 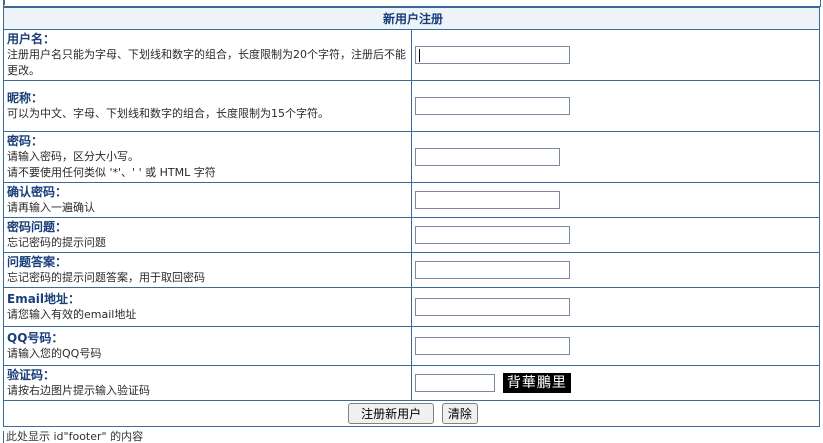 What do you see at coordinates (44, 299) in the screenshot?
I see `email-label: Email地址：` at bounding box center [44, 299].